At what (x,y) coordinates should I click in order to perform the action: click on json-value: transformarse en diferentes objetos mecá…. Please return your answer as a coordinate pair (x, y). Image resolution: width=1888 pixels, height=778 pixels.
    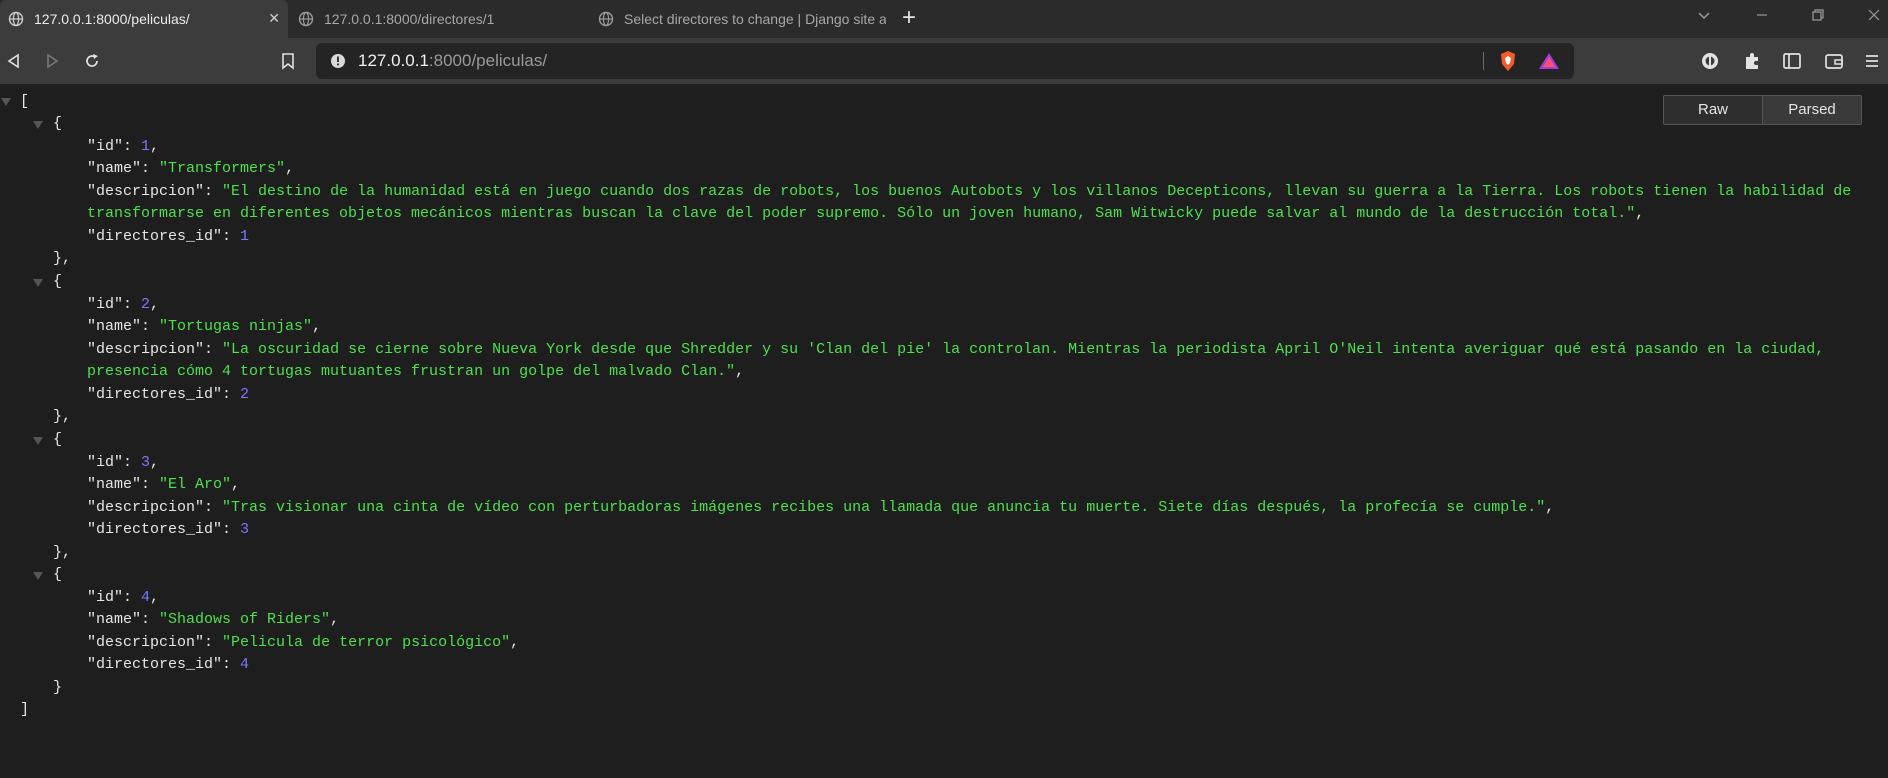
    Looking at the image, I should click on (861, 213).